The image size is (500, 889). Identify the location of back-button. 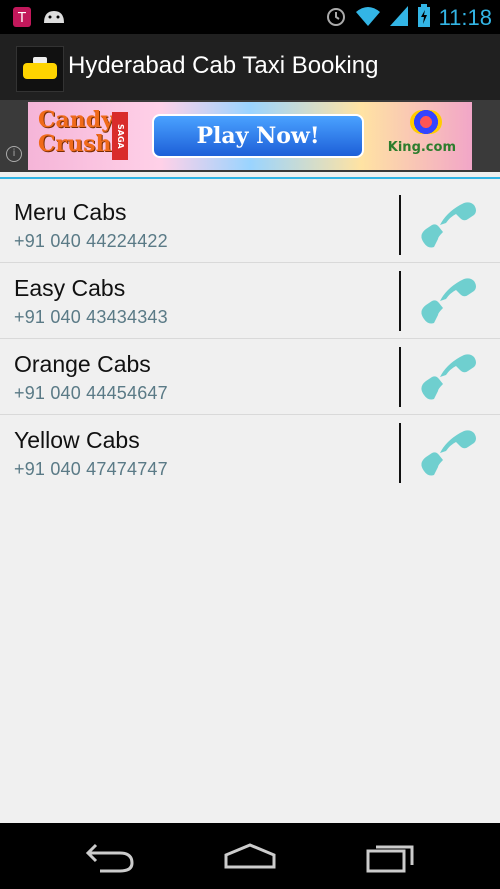
(110, 856).